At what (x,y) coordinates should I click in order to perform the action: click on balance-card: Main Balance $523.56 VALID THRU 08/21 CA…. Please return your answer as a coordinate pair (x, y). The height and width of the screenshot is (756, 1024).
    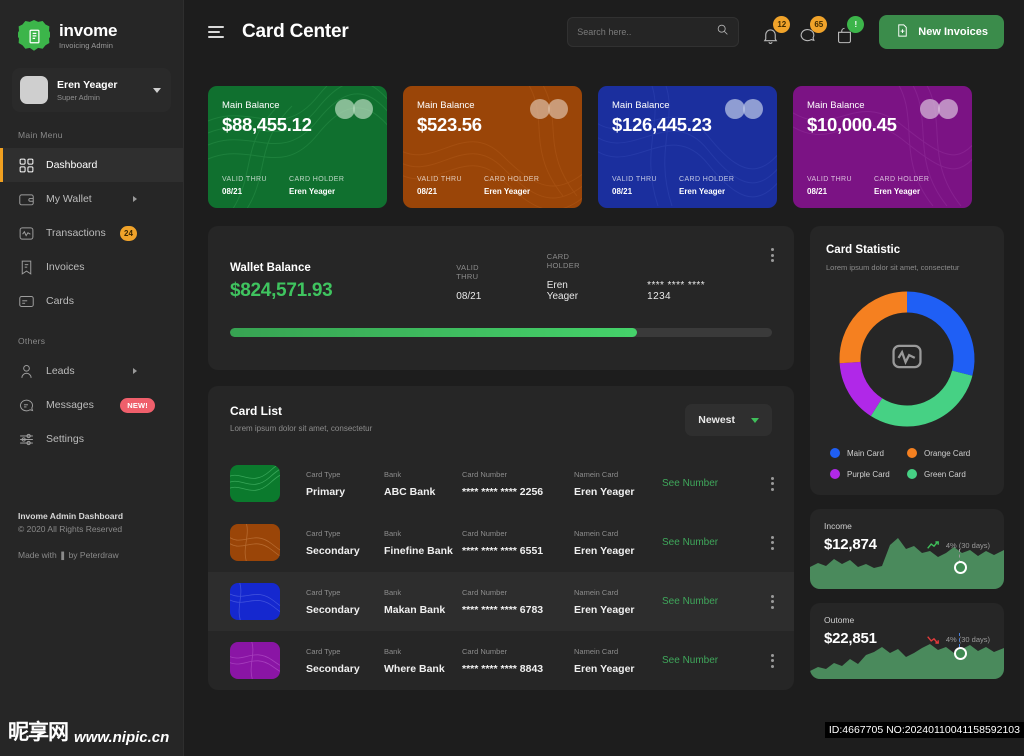
    Looking at the image, I should click on (492, 147).